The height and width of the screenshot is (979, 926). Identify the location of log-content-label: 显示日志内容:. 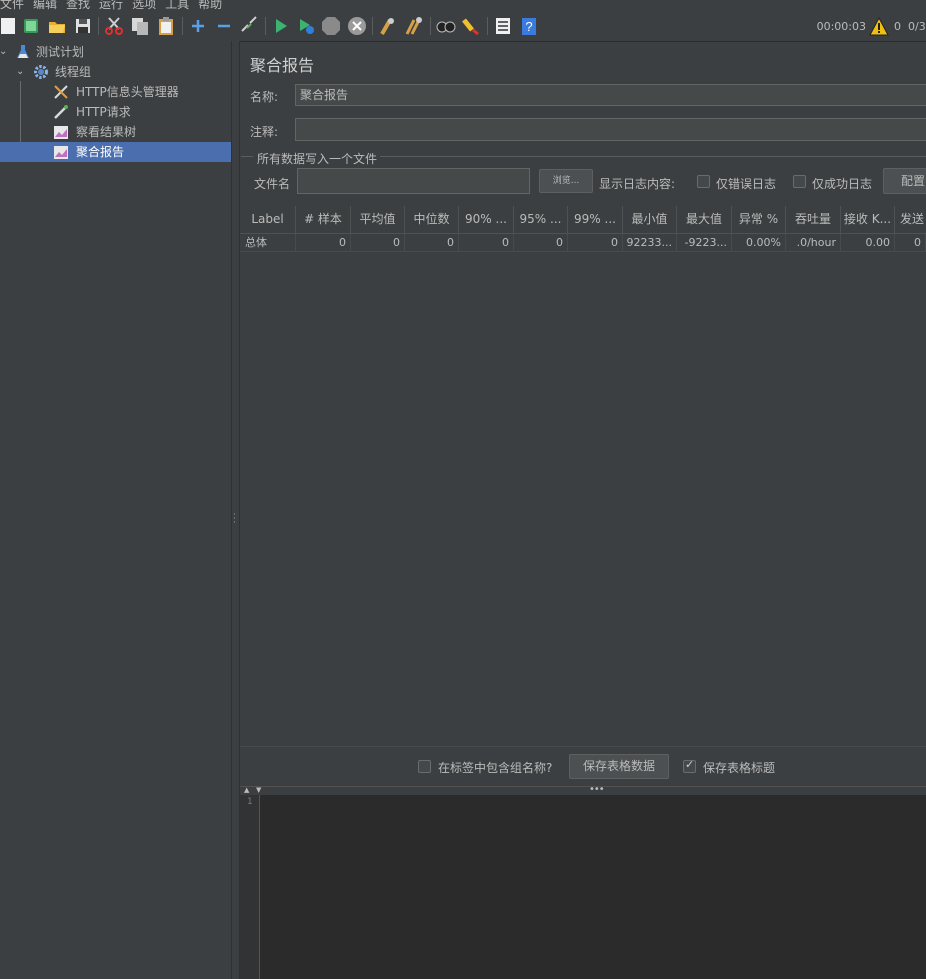
(637, 184).